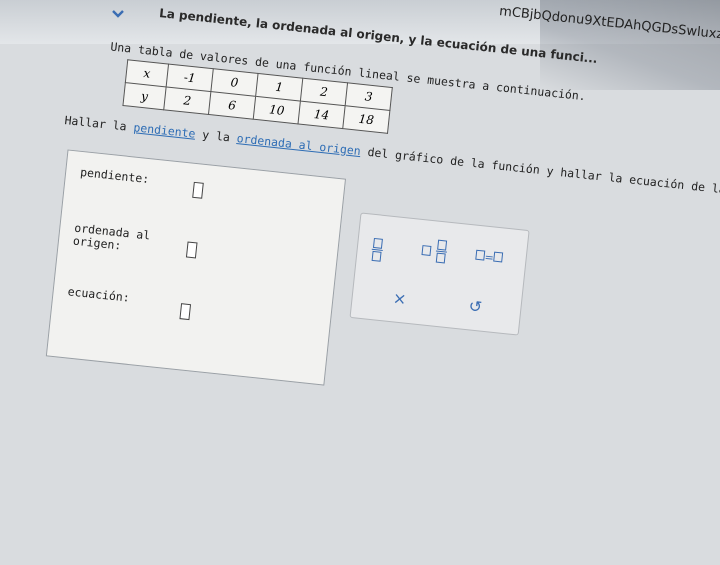 The height and width of the screenshot is (565, 720). Describe the element at coordinates (475, 307) in the screenshot. I see `undo-button: ↺` at that location.